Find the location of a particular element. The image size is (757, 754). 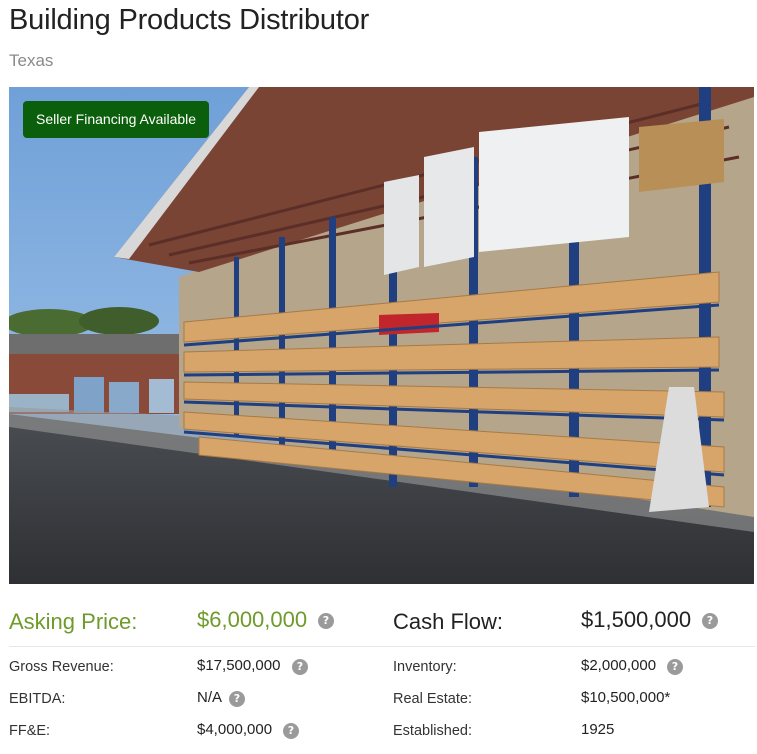

section-divider is located at coordinates (382, 646).